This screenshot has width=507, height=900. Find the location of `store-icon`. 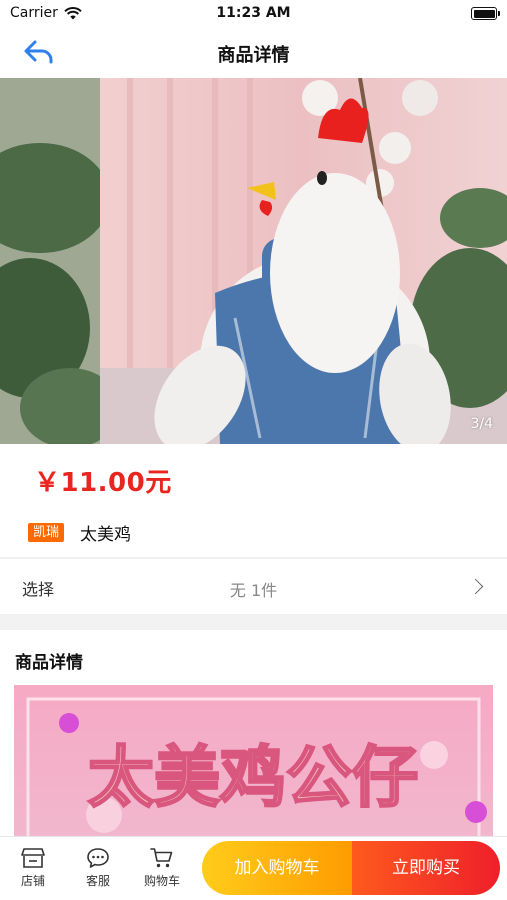

store-icon is located at coordinates (33, 858).